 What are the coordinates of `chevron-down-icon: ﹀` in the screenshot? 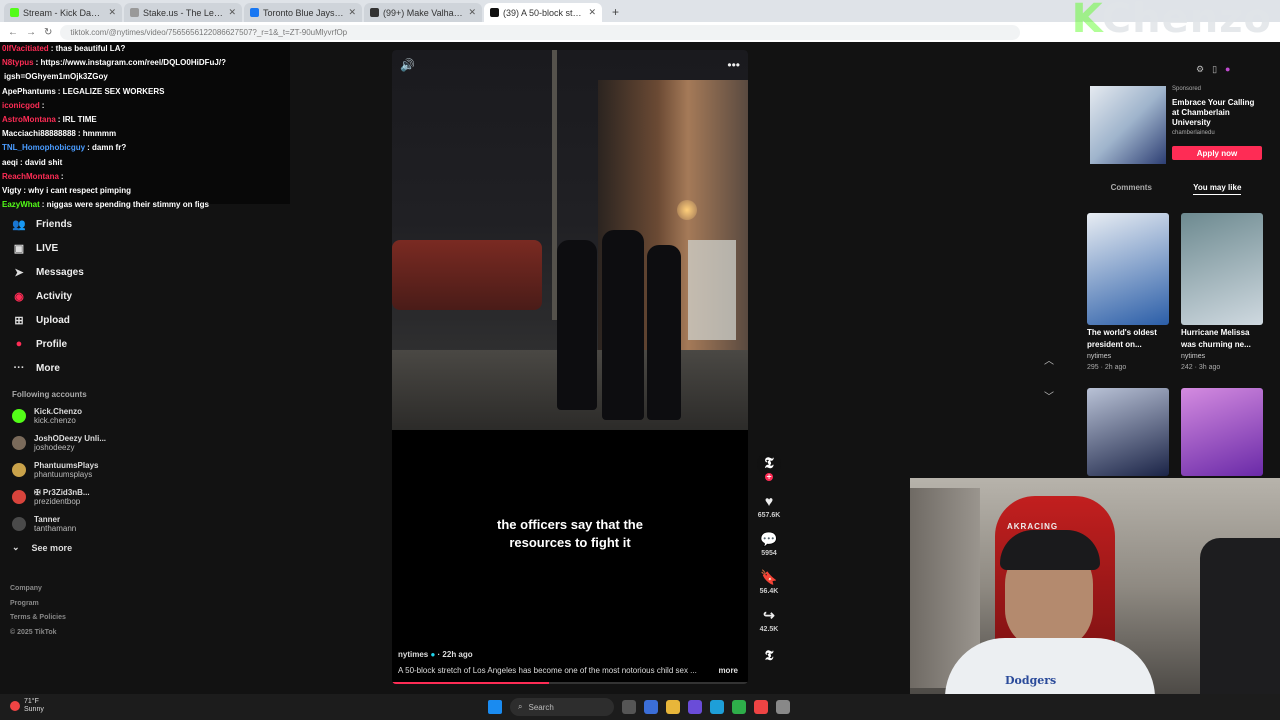 It's located at (1049, 398).